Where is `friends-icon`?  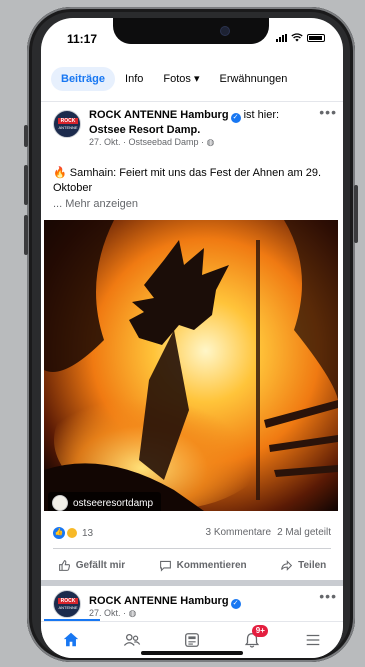
friends-icon is located at coordinates (131, 639).